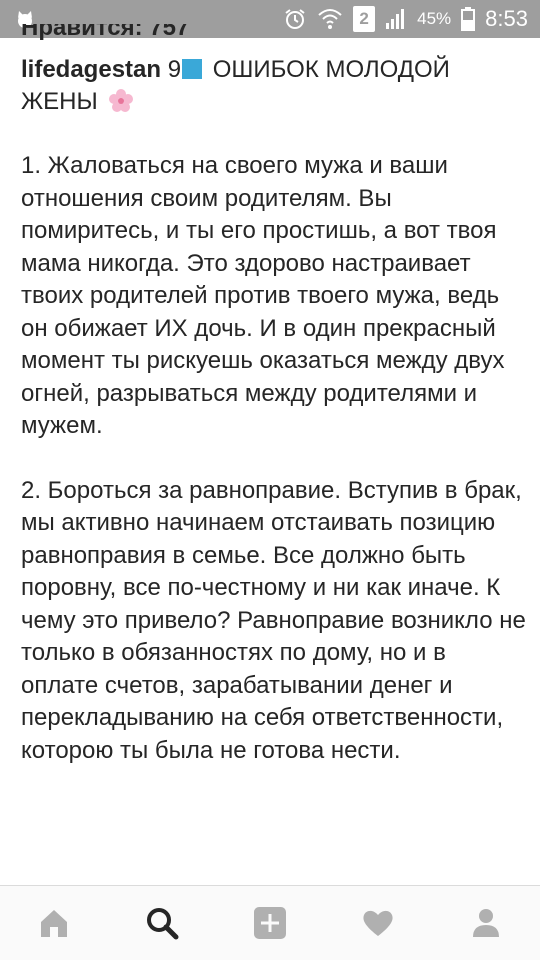  I want to click on search-icon, so click(163, 924).